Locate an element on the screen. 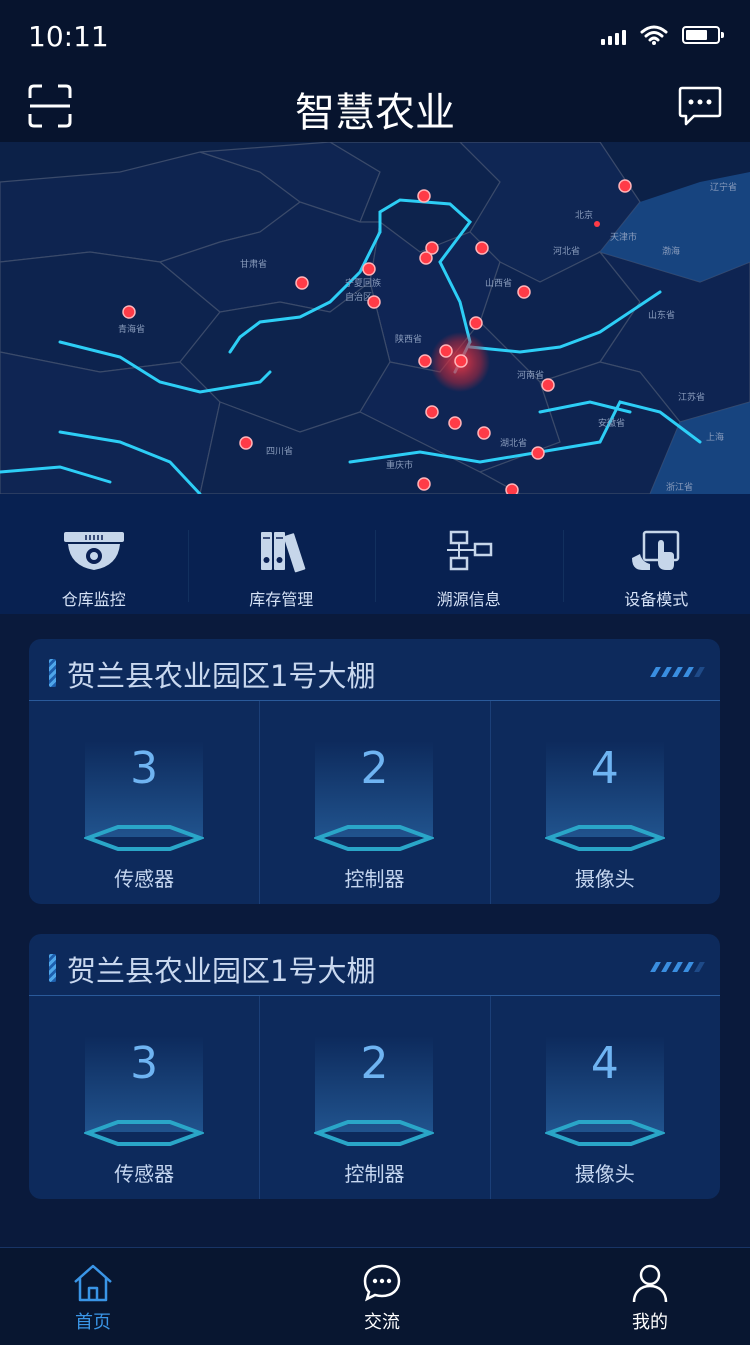 This screenshot has width=750, height=1345. map-label: 甘肃省 is located at coordinates (253, 264).